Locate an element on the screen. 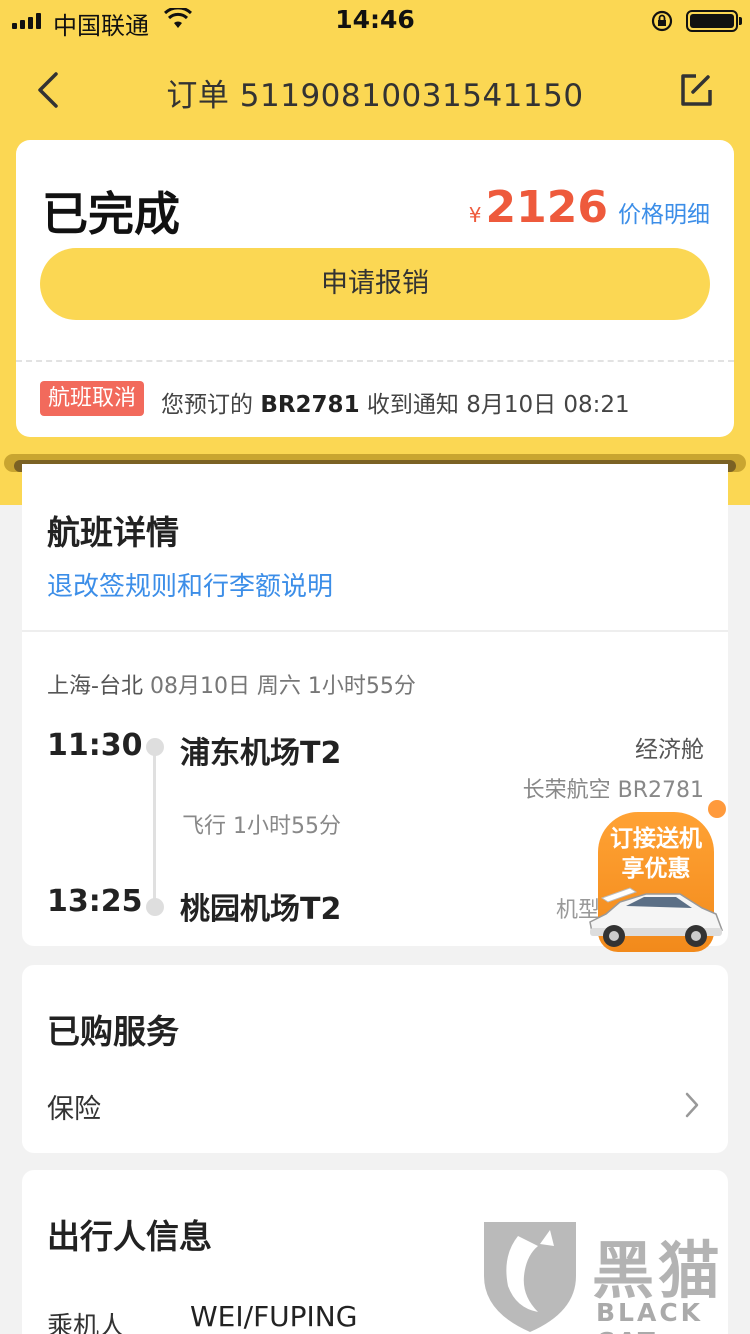 The image size is (750, 1334). edit-icon is located at coordinates (696, 90).